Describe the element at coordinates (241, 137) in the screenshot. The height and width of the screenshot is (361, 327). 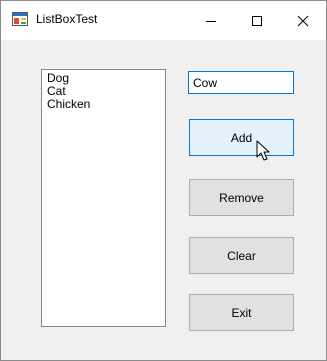
I see `add-button: Add` at that location.